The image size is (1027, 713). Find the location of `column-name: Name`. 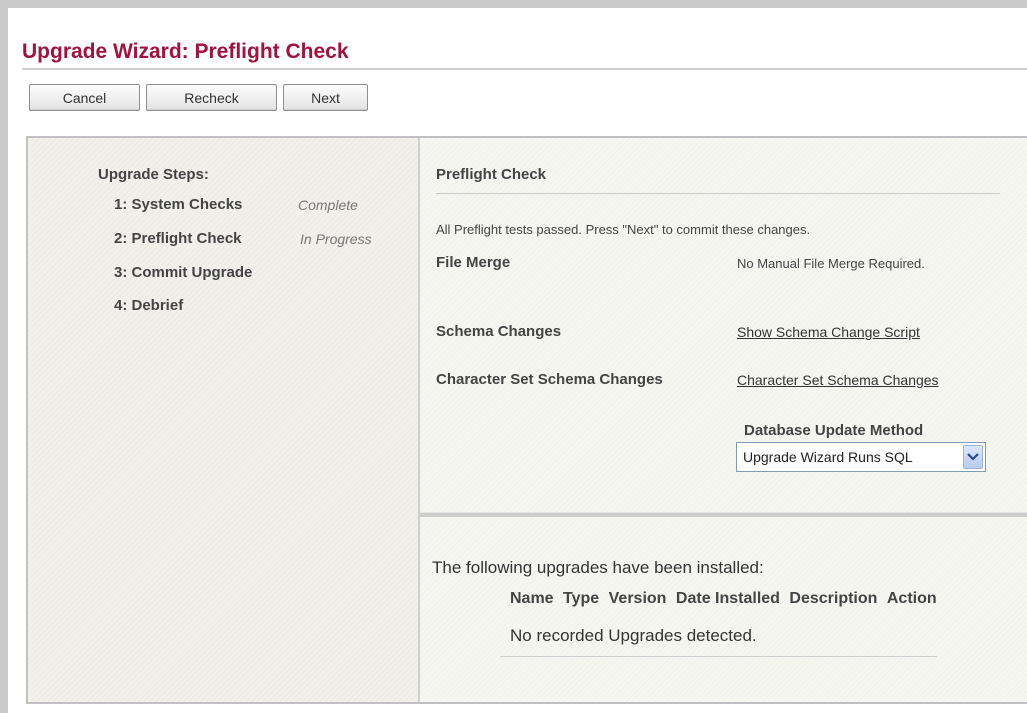

column-name: Name is located at coordinates (532, 598).